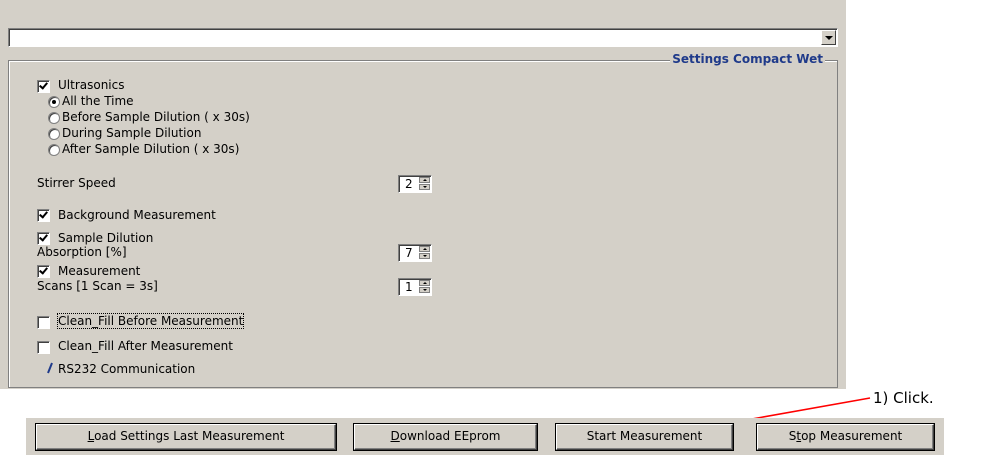 This screenshot has width=982, height=457. What do you see at coordinates (845, 437) in the screenshot?
I see `stop-measurement-button: Stop Measurement` at bounding box center [845, 437].